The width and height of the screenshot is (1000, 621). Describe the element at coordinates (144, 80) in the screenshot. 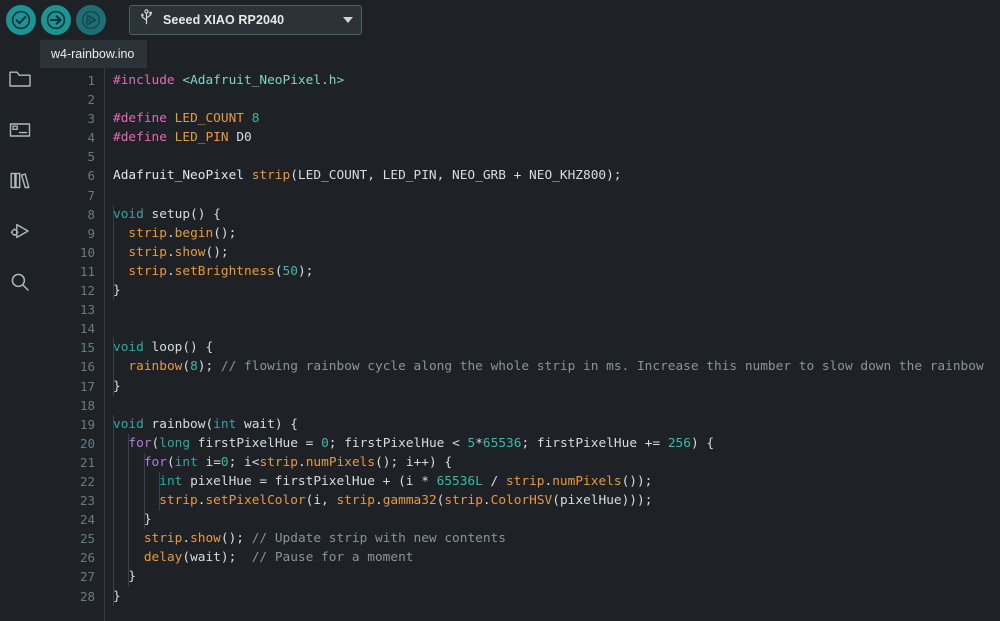

I see `code-token: #include` at that location.